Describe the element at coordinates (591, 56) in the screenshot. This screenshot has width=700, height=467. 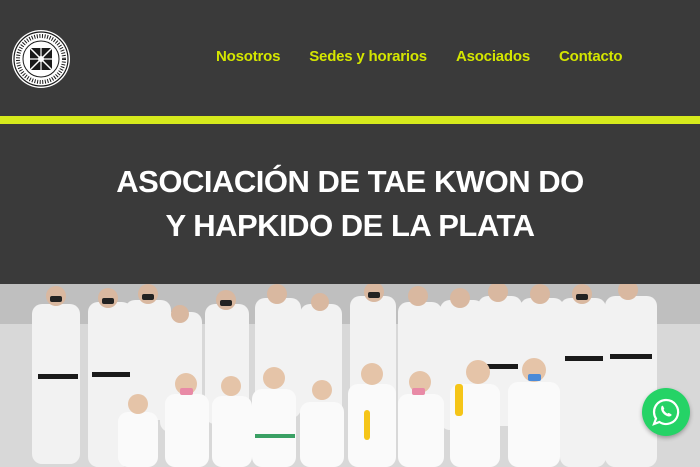
I see `nav-contacto: Contacto` at that location.